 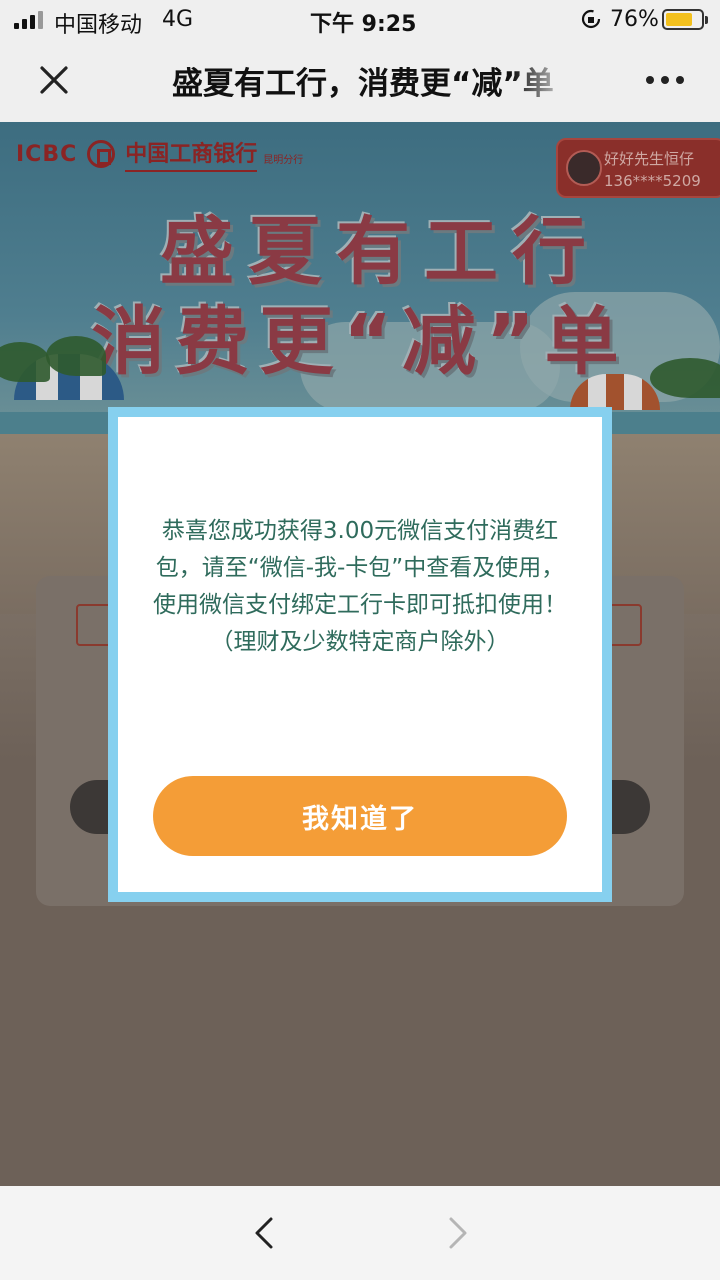 What do you see at coordinates (360, 1233) in the screenshot?
I see `browser-toolbar` at bounding box center [360, 1233].